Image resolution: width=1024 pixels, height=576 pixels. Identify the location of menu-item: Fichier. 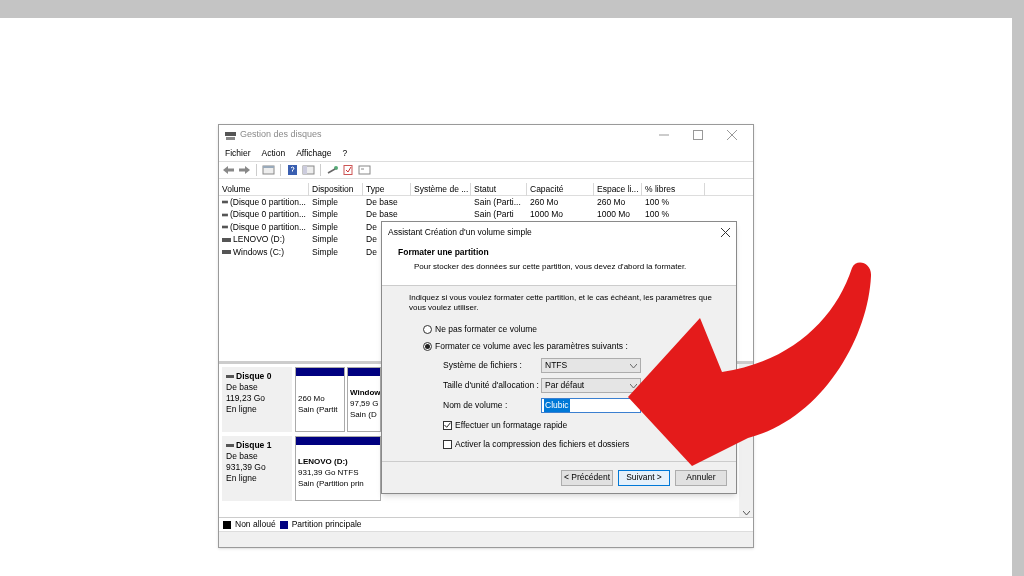
(238, 153).